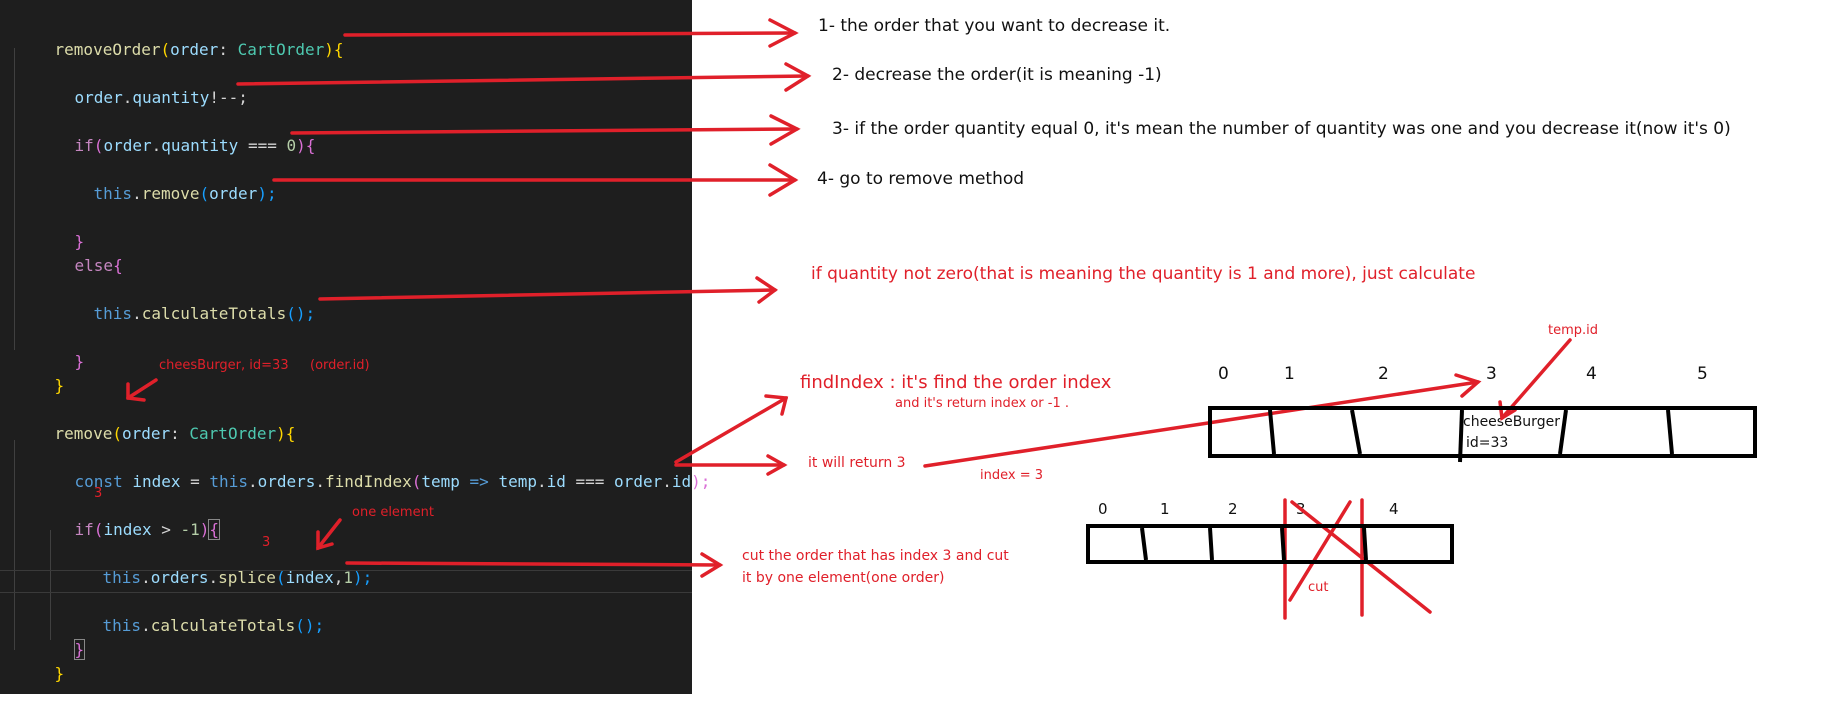 The height and width of the screenshot is (704, 1833). Describe the element at coordinates (1491, 374) in the screenshot. I see `array-top-index: 3` at that location.